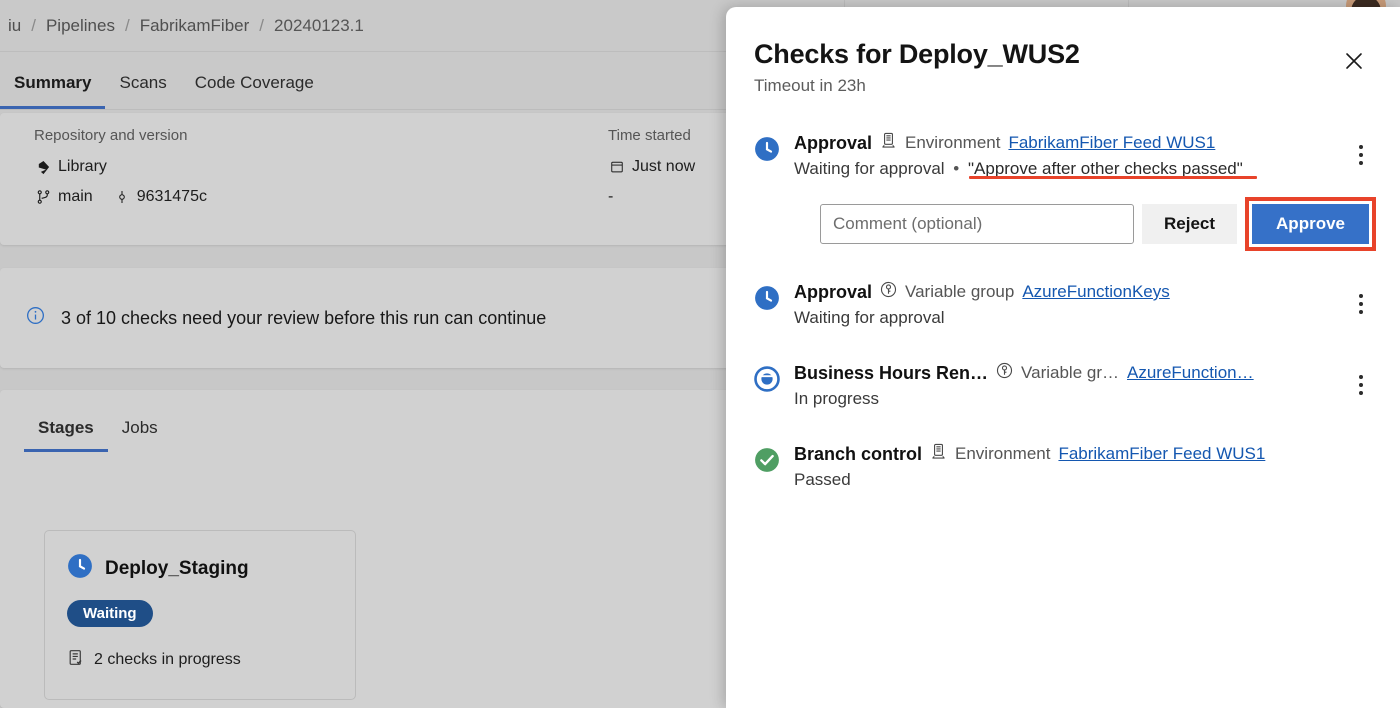 Image resolution: width=1400 pixels, height=708 pixels. Describe the element at coordinates (1190, 224) in the screenshot. I see `reject-button: Reject` at that location.